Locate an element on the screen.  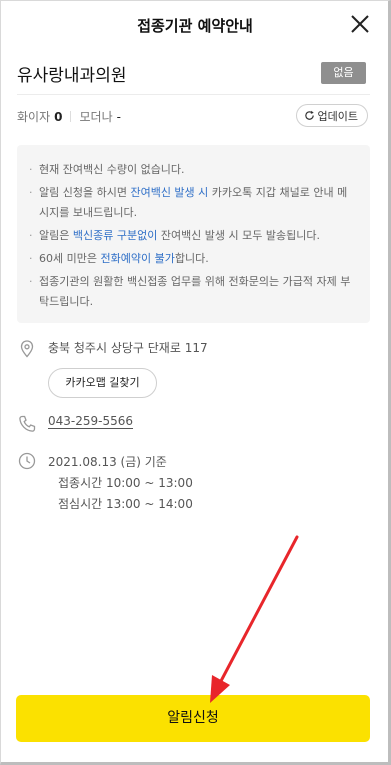
divider is located at coordinates (193, 94).